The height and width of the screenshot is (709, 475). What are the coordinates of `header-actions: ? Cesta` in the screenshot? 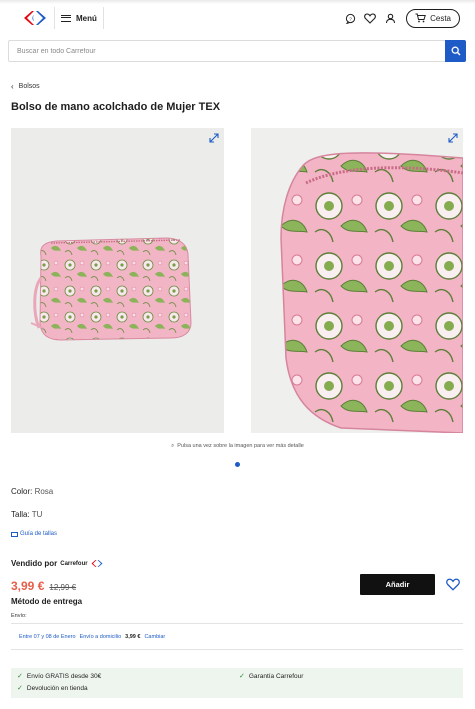 It's located at (400, 18).